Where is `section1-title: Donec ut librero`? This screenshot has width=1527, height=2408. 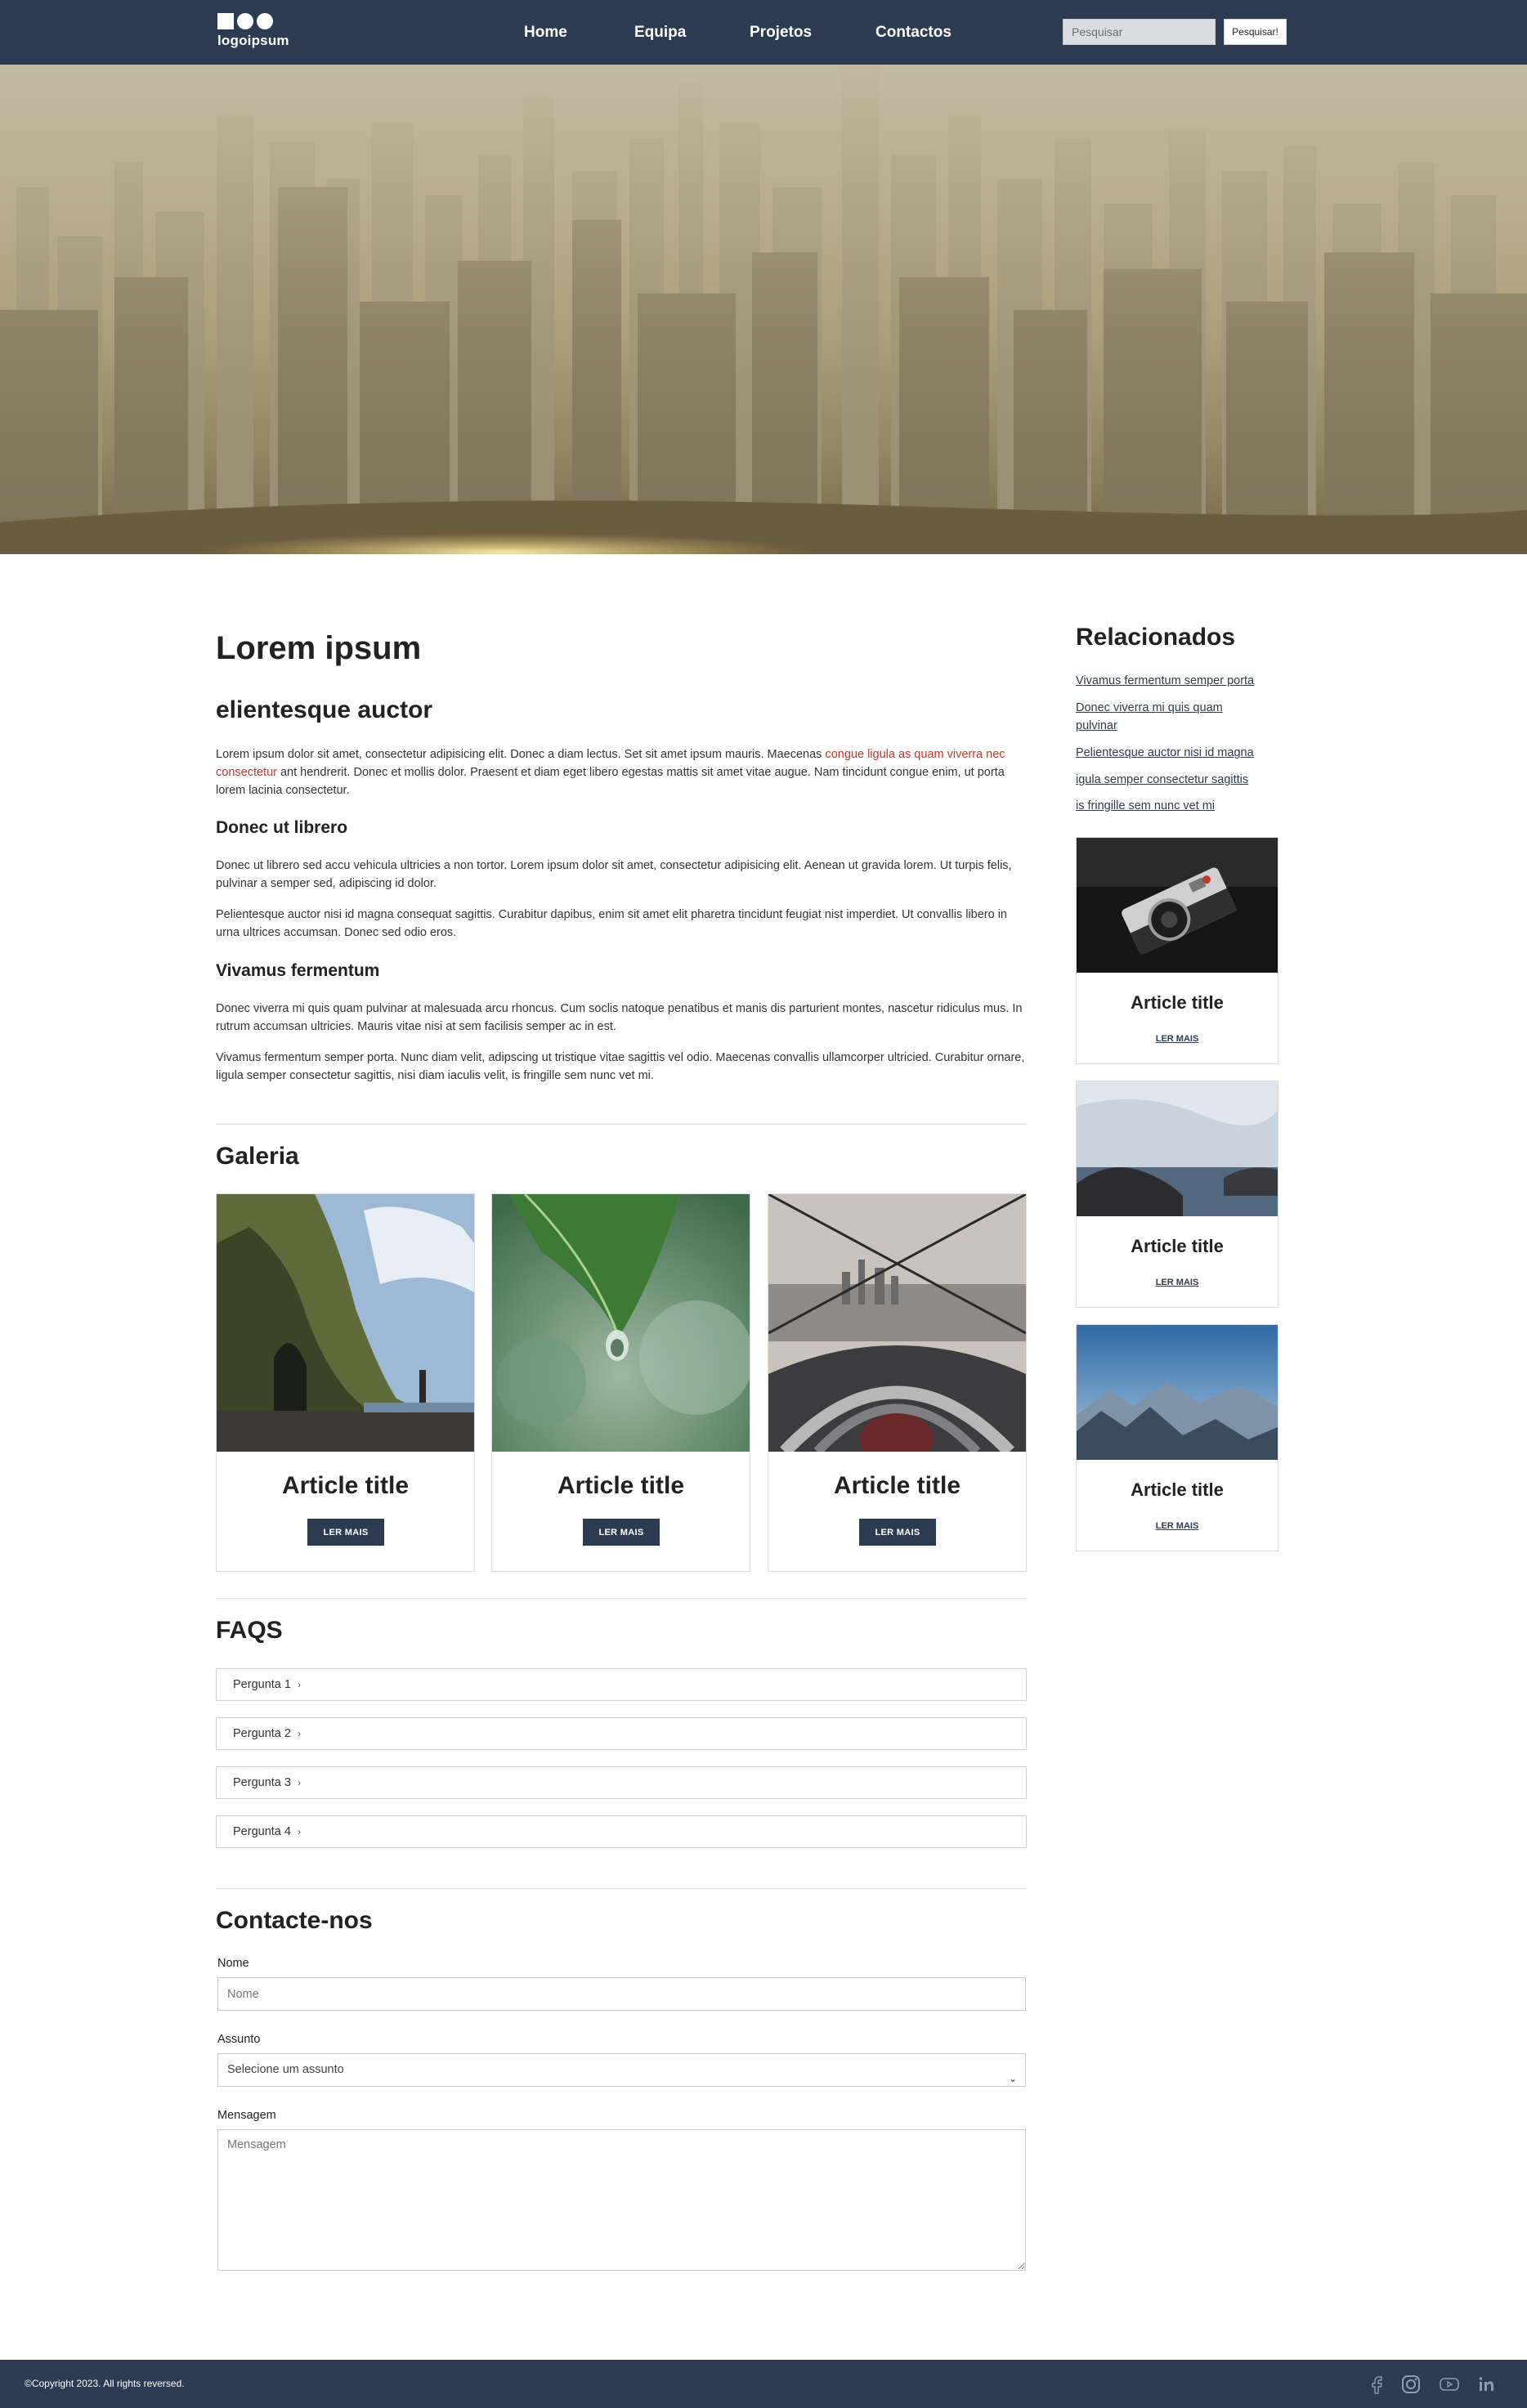 section1-title: Donec ut librero is located at coordinates (282, 827).